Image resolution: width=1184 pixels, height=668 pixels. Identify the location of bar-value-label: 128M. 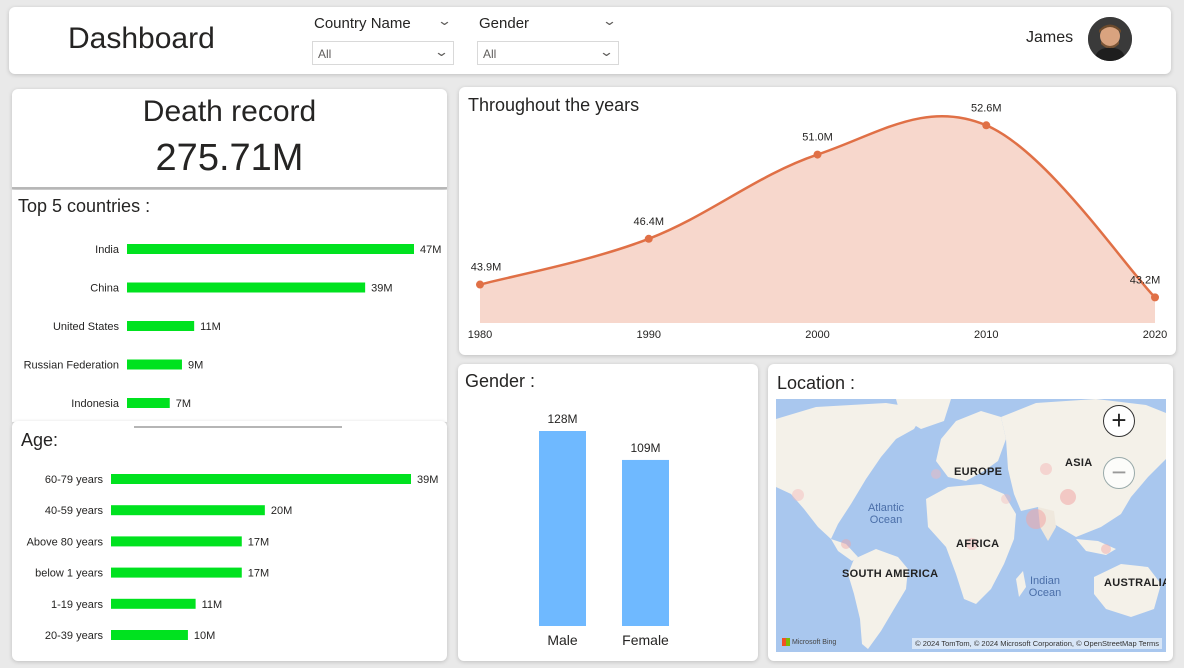
(562, 419).